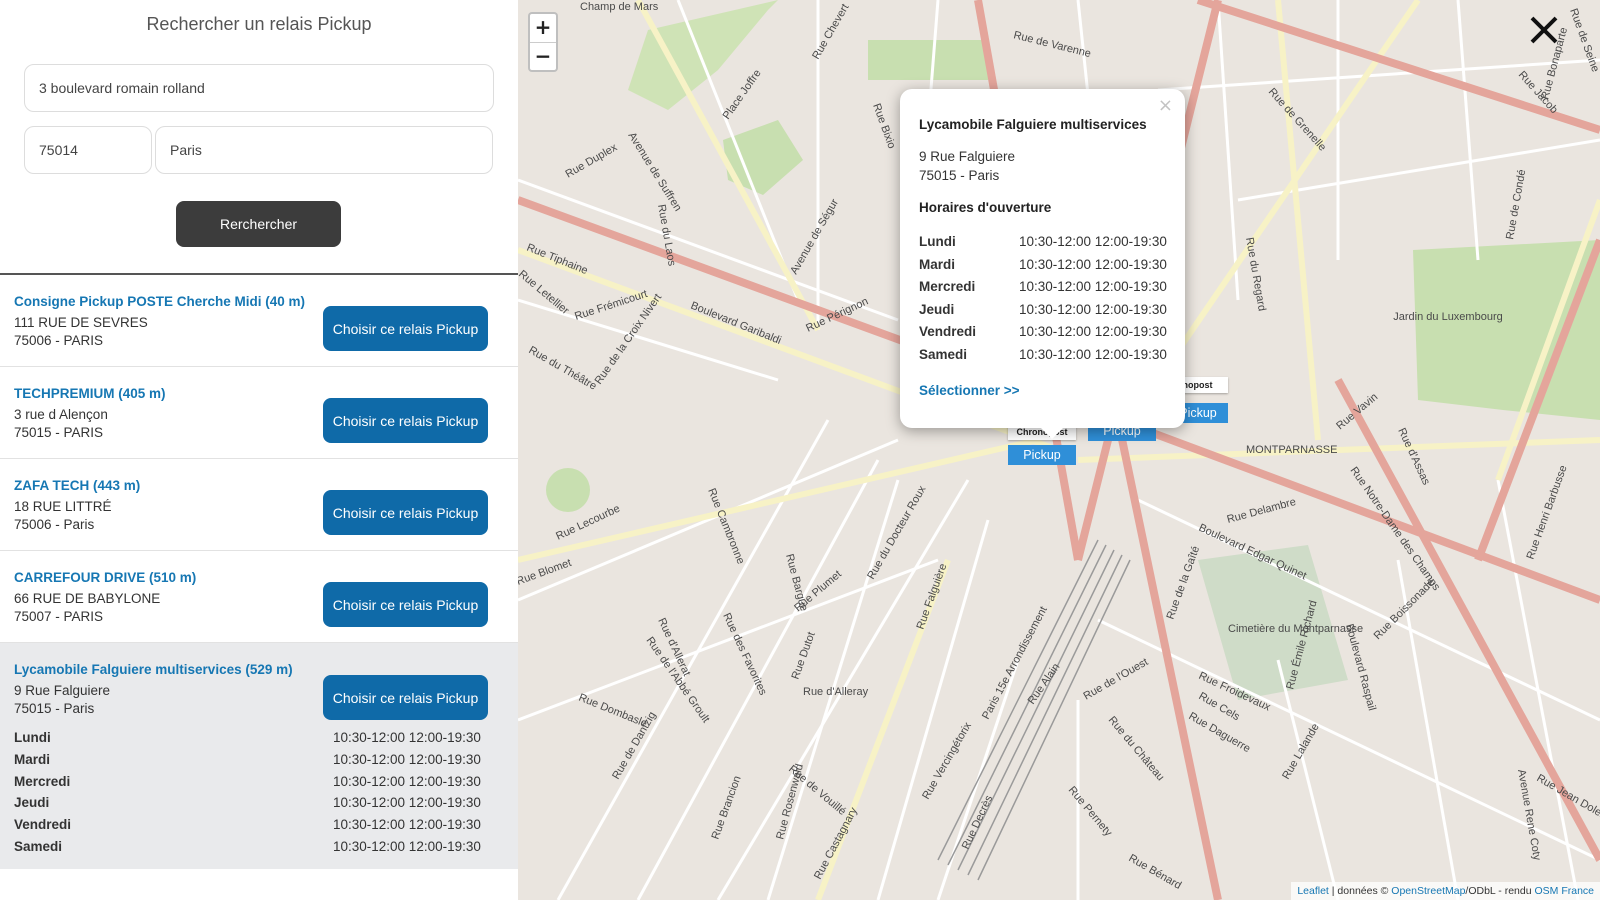 The width and height of the screenshot is (1600, 900). Describe the element at coordinates (1564, 891) in the screenshot. I see `osm-france-link: OSM France` at that location.